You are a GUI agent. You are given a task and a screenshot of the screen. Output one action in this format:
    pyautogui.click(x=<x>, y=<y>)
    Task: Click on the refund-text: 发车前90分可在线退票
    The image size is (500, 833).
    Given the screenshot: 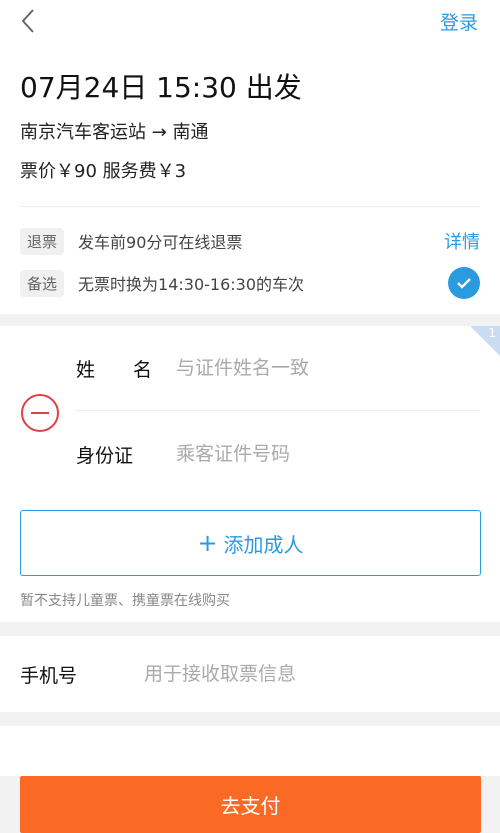 What is the action you would take?
    pyautogui.click(x=160, y=242)
    